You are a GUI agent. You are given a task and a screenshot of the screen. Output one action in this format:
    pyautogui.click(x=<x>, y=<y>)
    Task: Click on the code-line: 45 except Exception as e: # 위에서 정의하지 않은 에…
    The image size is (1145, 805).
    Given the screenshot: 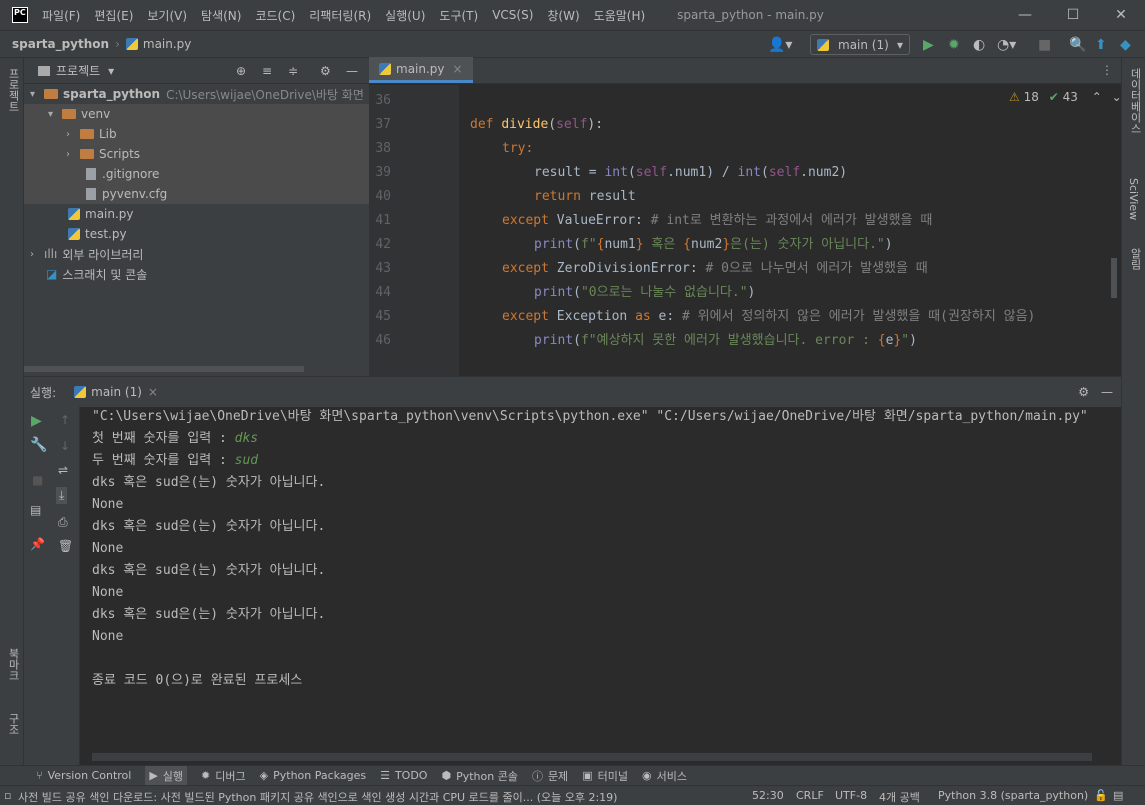 What is the action you would take?
    pyautogui.click(x=739, y=317)
    